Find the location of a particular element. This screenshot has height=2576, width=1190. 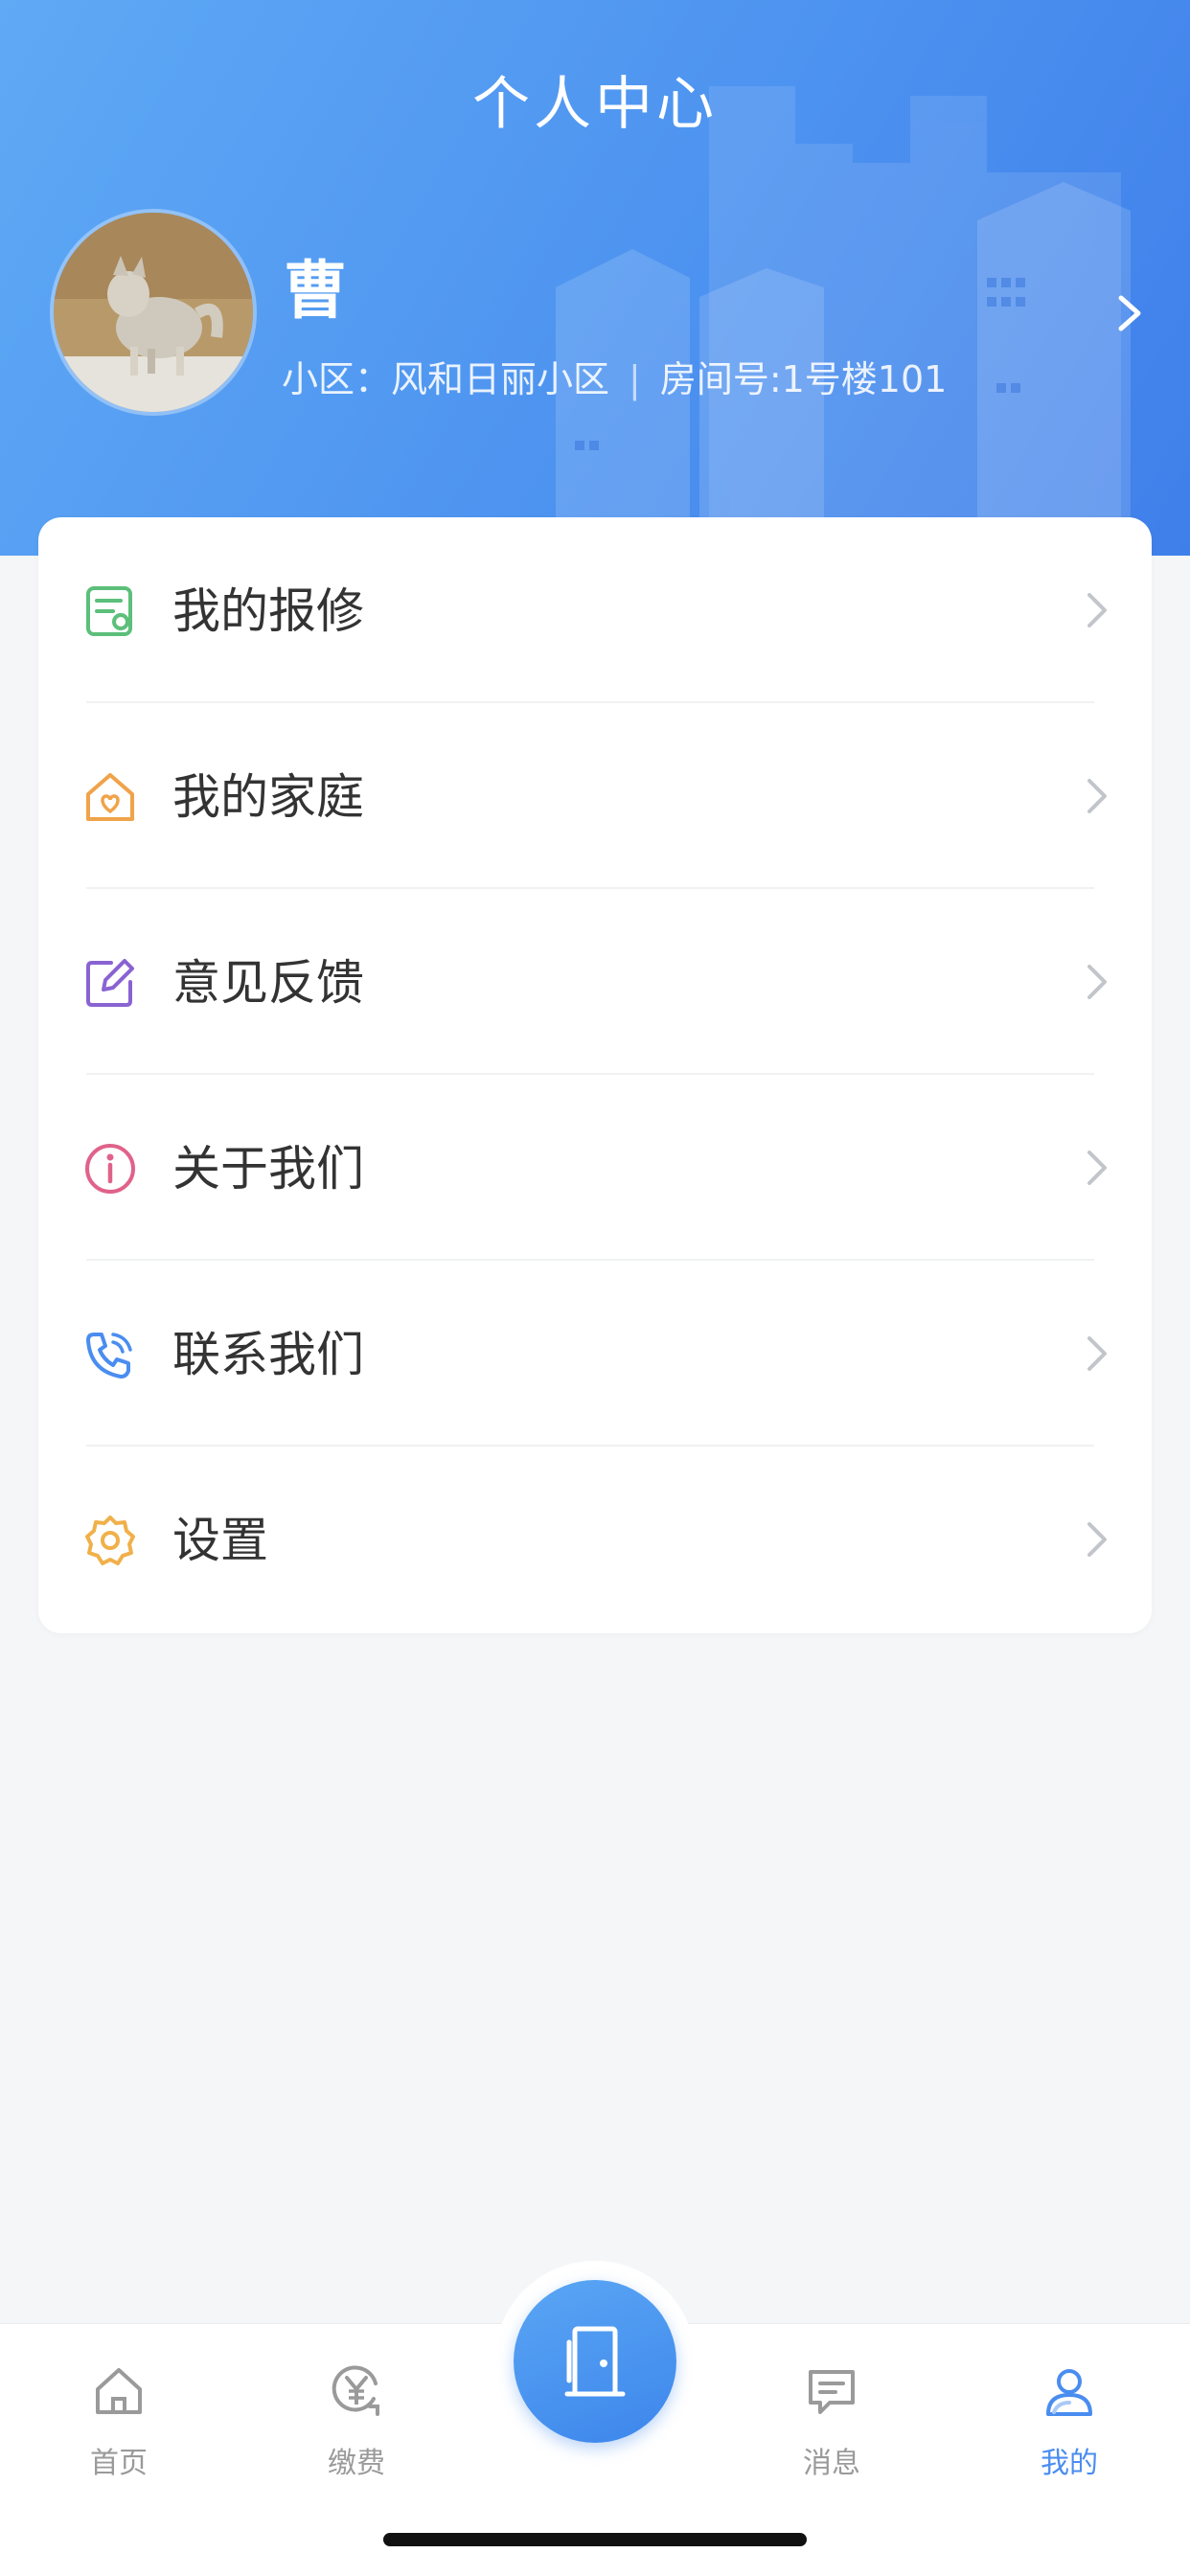

gear-icon is located at coordinates (110, 1541).